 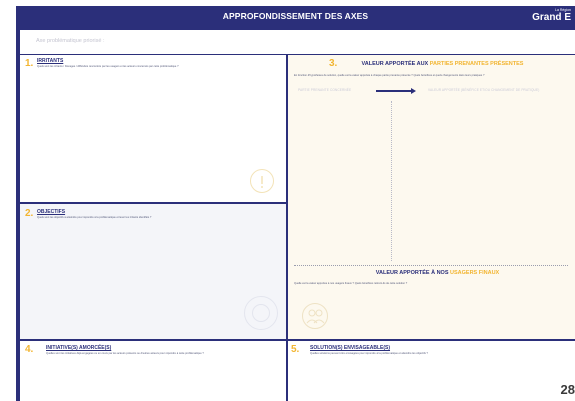 I want to click on target-inner-ring, so click(x=261, y=313).